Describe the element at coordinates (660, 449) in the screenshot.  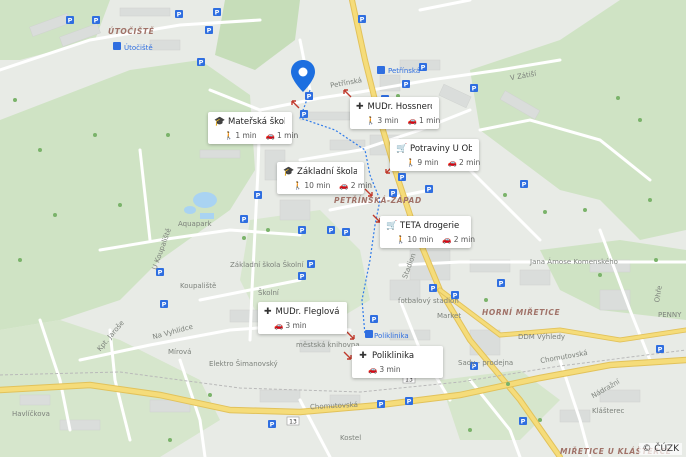
I see `copyright-notice: © ČÚZK` at that location.